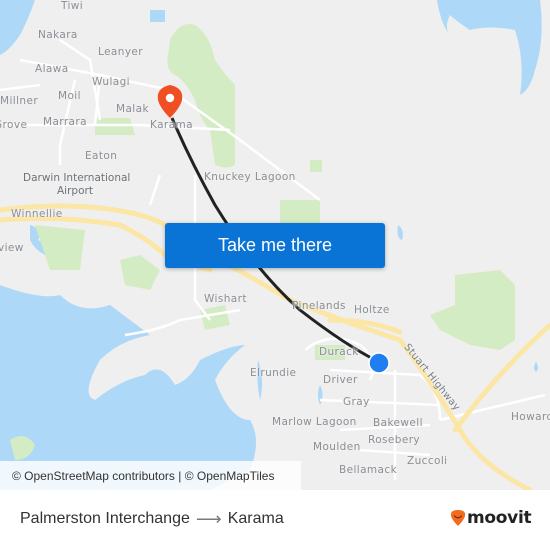 The width and height of the screenshot is (550, 550). Describe the element at coordinates (379, 363) in the screenshot. I see `origin-dot-icon` at that location.